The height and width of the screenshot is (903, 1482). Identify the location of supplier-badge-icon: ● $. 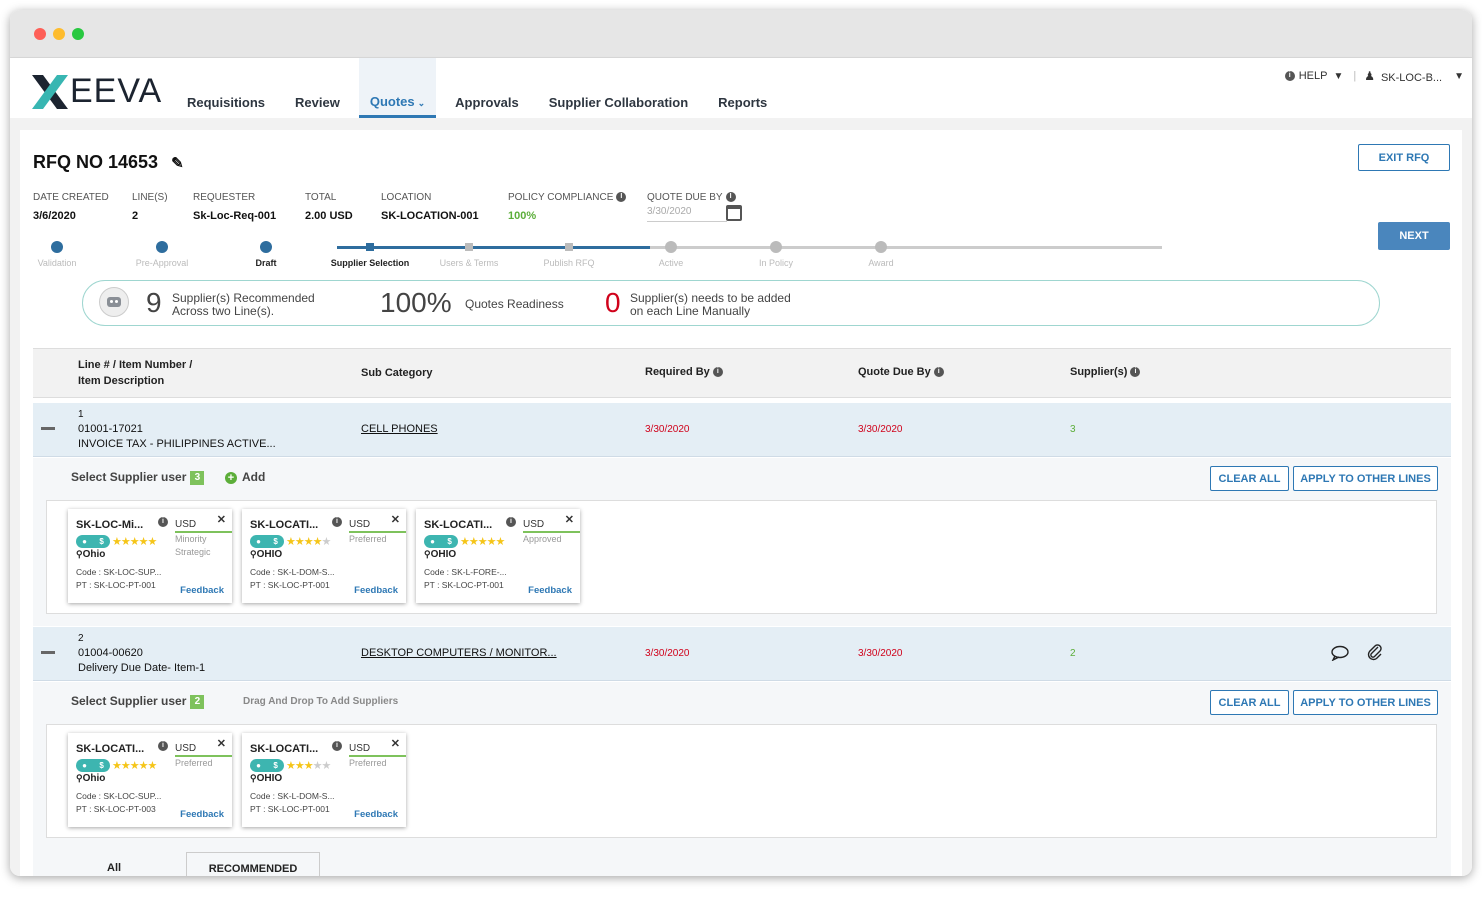
(267, 541).